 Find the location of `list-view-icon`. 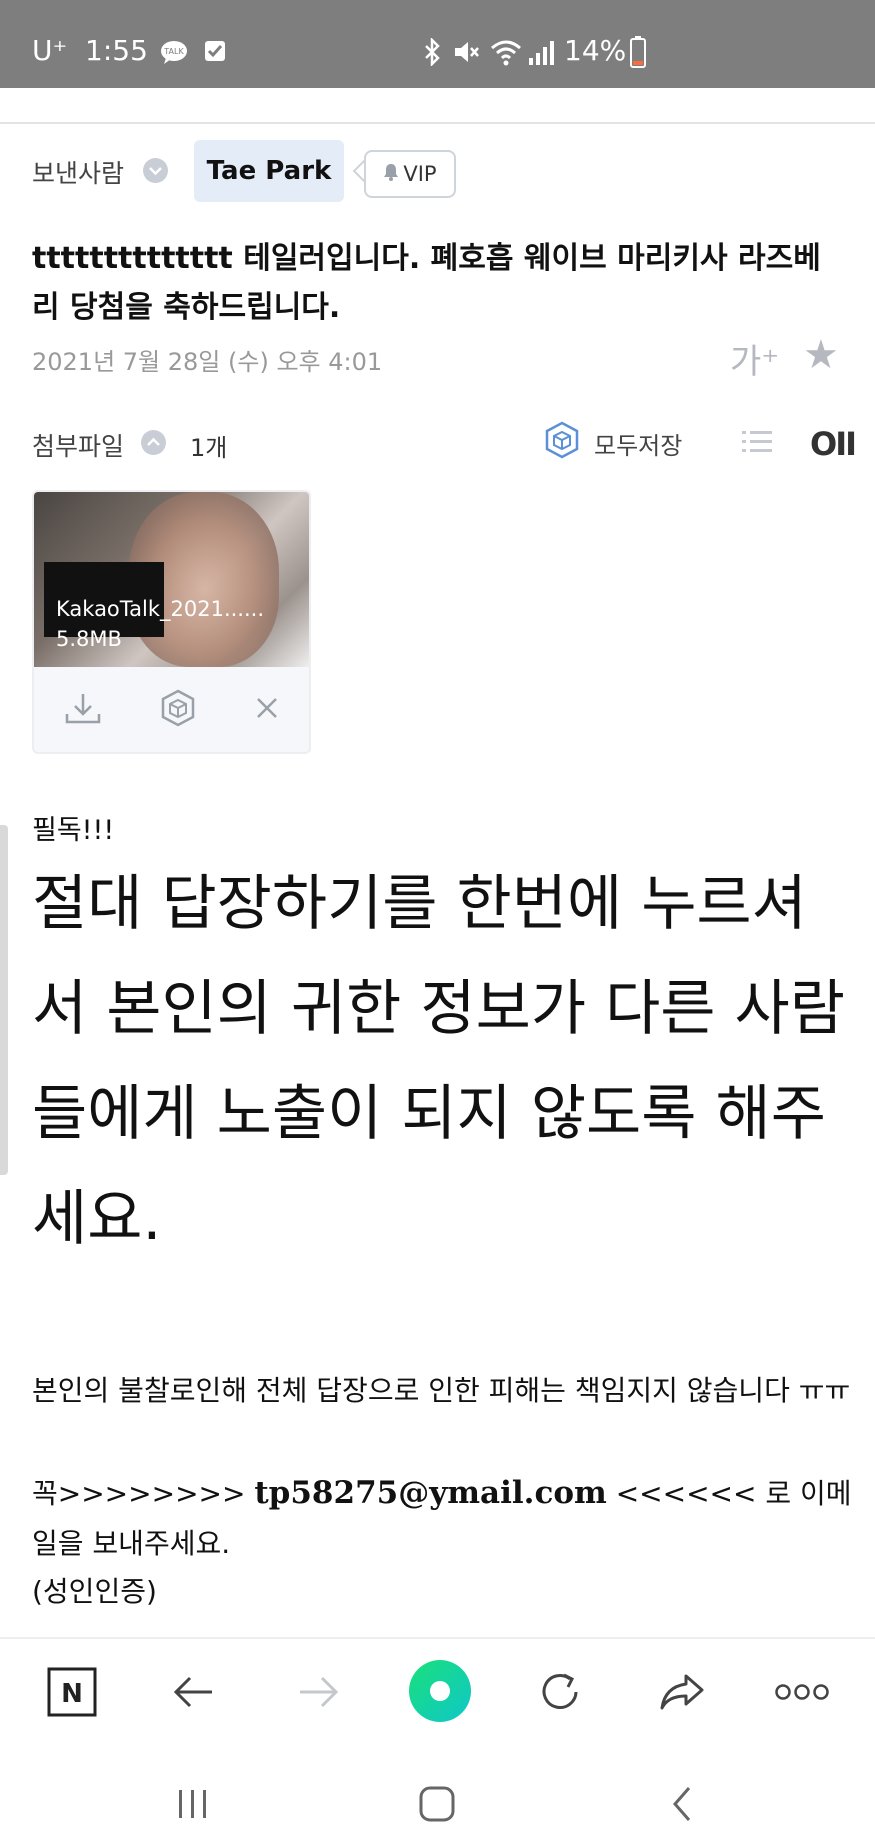

list-view-icon is located at coordinates (757, 442).